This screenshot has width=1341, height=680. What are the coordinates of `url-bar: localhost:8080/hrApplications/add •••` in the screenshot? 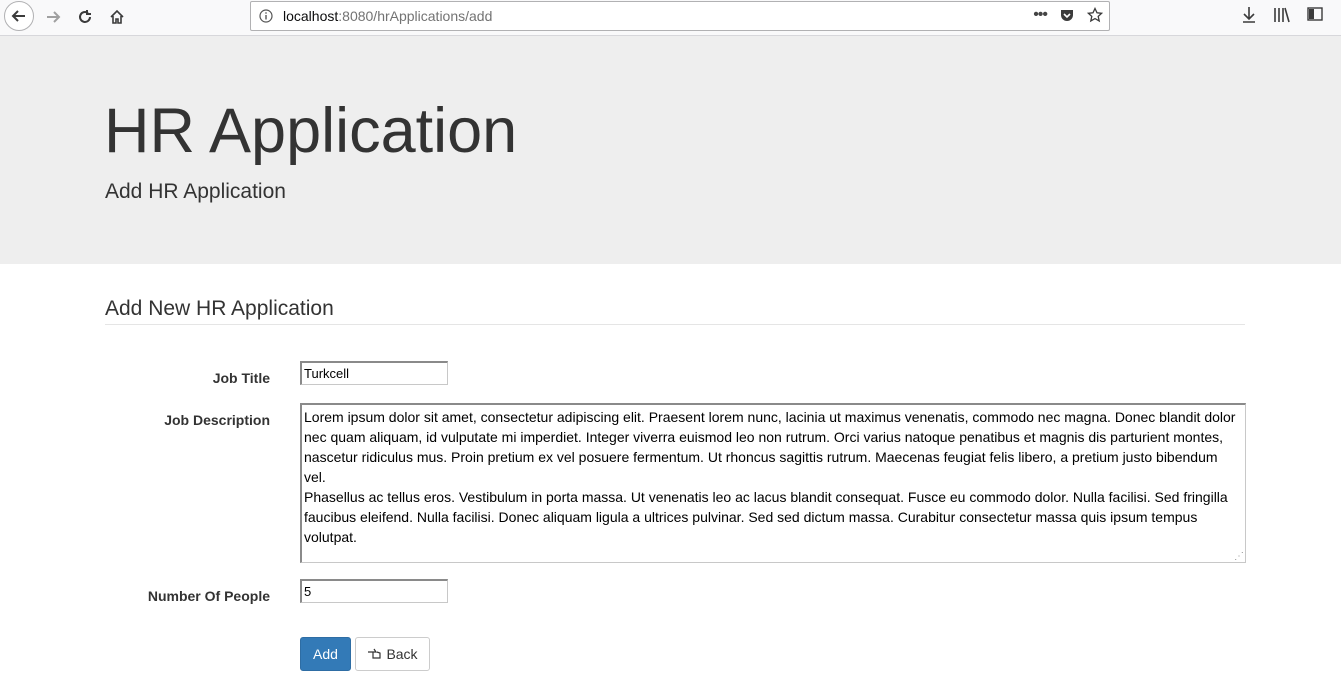 It's located at (680, 16).